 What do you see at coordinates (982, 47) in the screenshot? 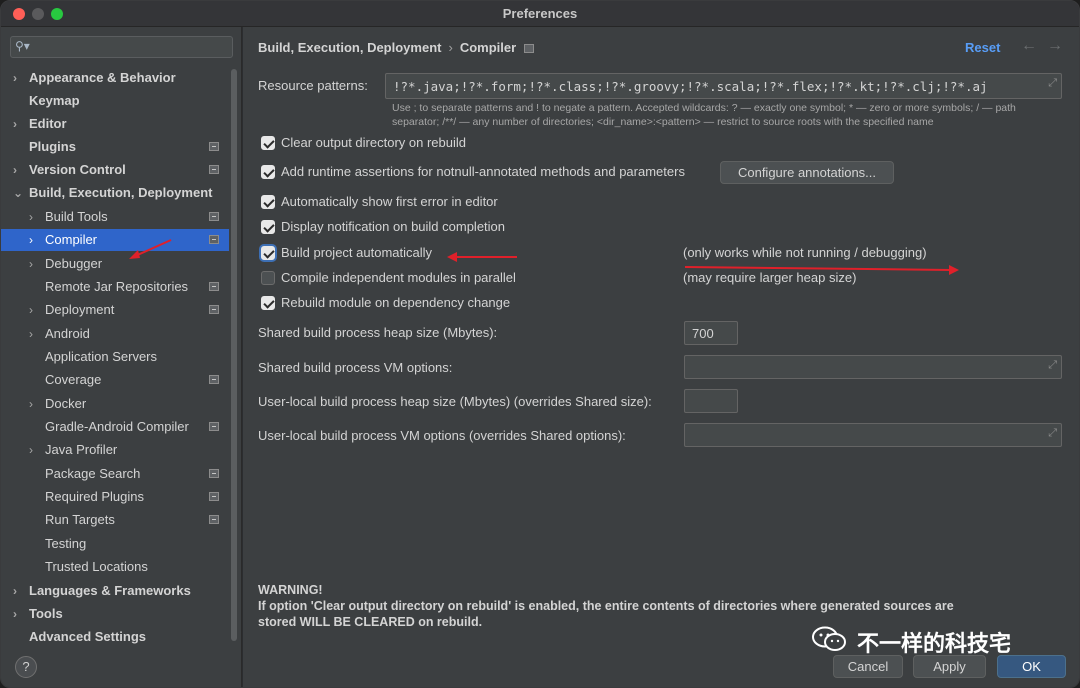
I see `reset-button: Reset` at bounding box center [982, 47].